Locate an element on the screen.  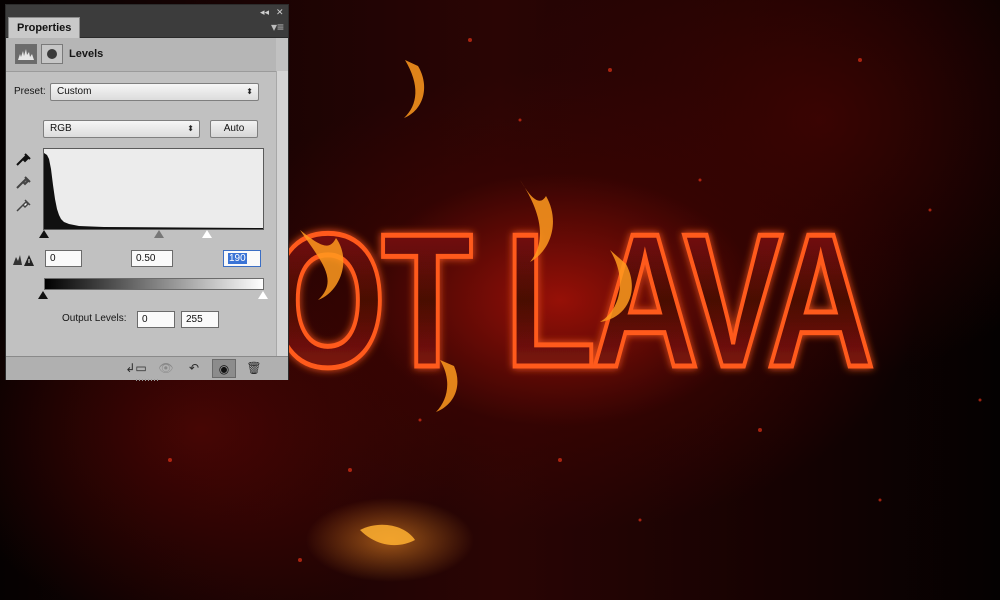
panel-footer: ↲▭ 👁 ↶ ◉ 🗑 is located at coordinates (147, 368).